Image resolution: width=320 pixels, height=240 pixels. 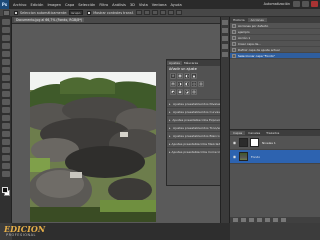 I want to click on hue-saturation-icon: ◑, so click(x=180, y=84).